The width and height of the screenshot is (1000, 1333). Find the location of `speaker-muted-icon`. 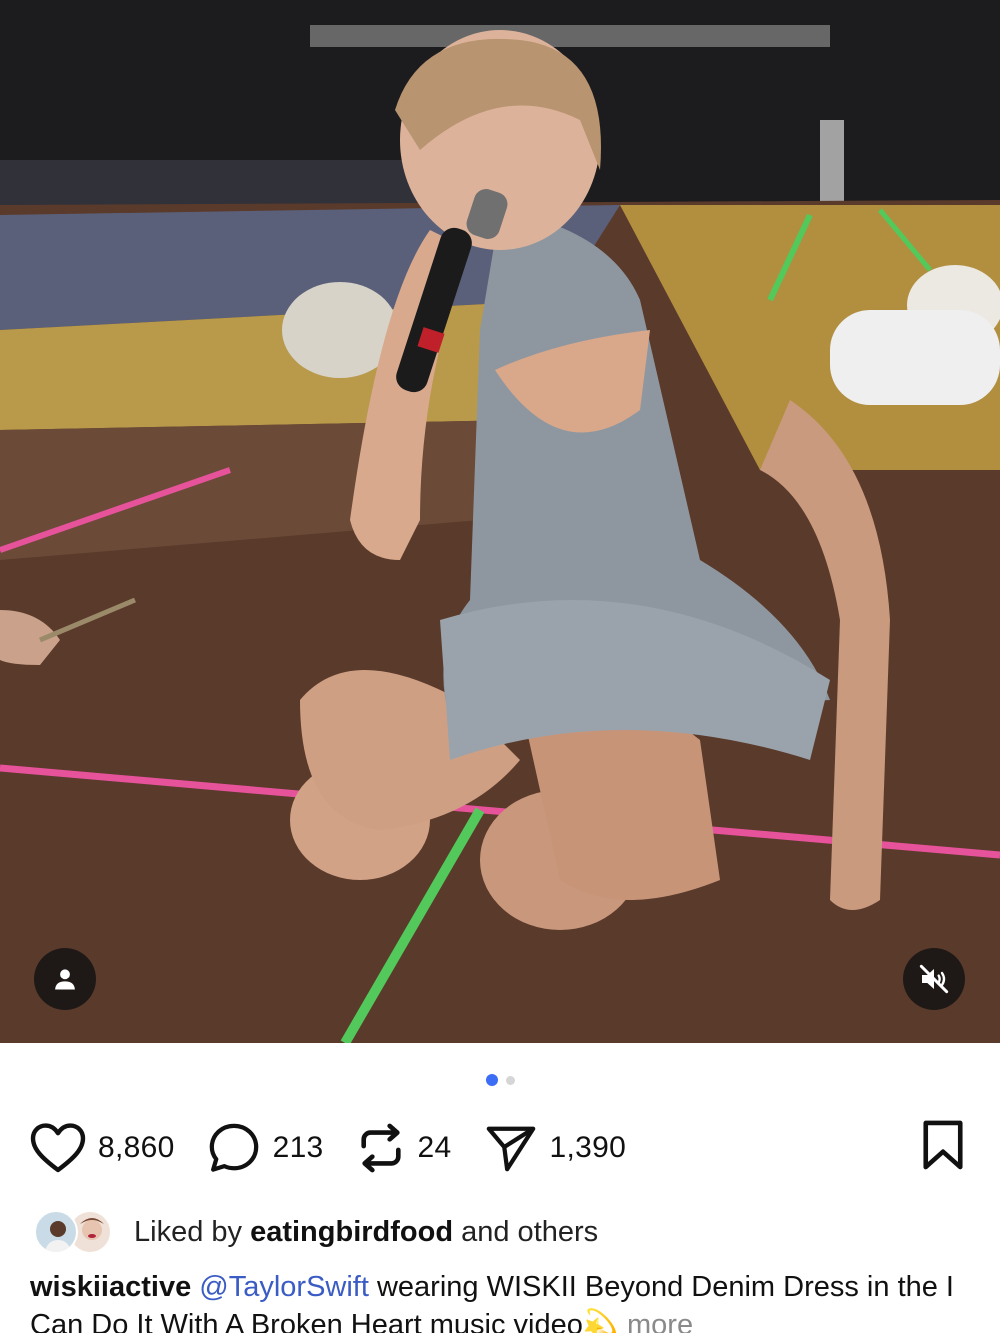

speaker-muted-icon is located at coordinates (934, 979).